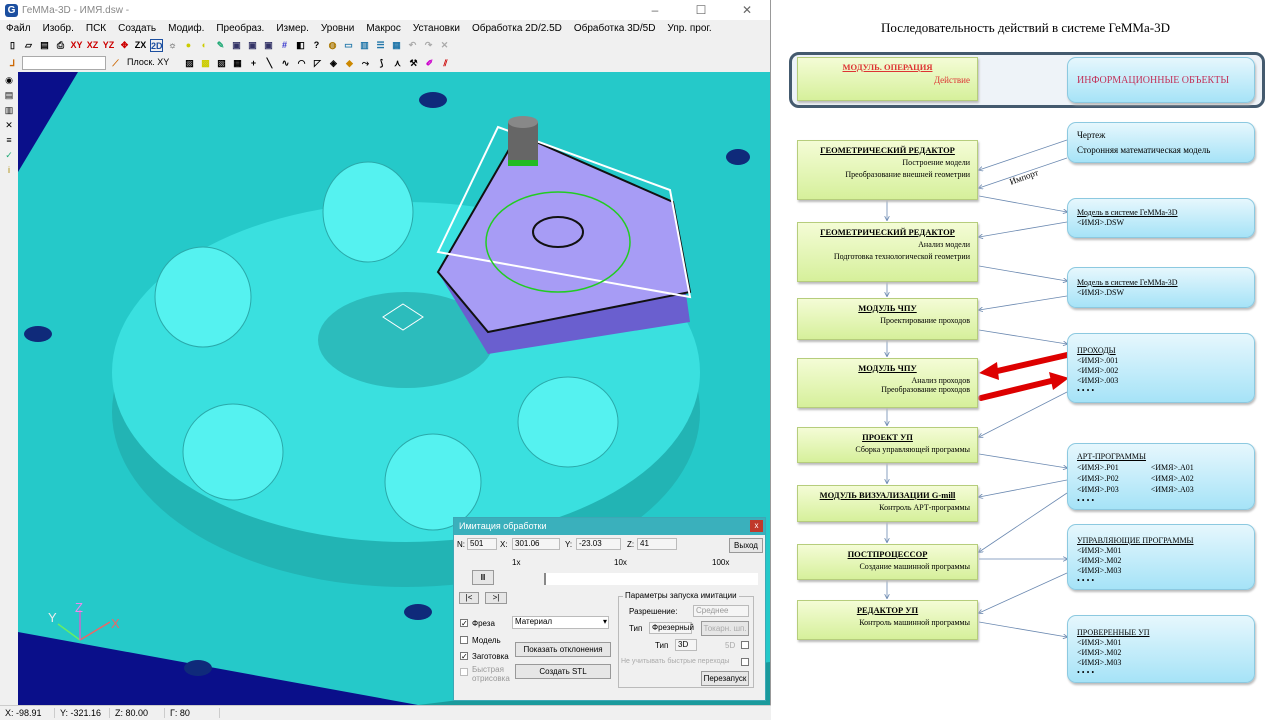 Image resolution: width=1280 pixels, height=720 pixels. Describe the element at coordinates (604, 621) in the screenshot. I see `dropdown-arrow-icon: ▾` at that location.